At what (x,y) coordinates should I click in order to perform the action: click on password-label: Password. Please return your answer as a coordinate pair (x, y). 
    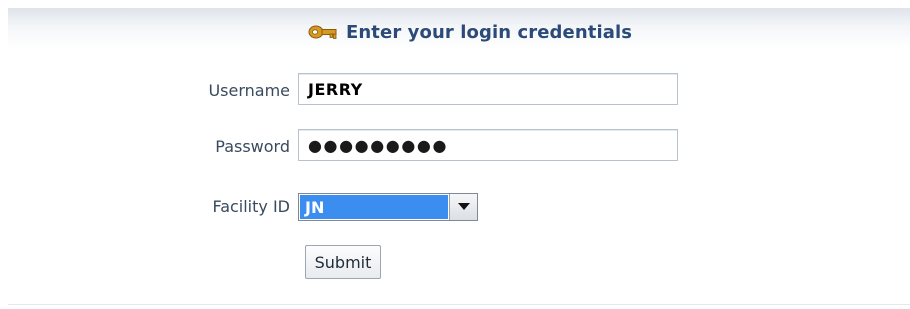
    Looking at the image, I should click on (252, 146).